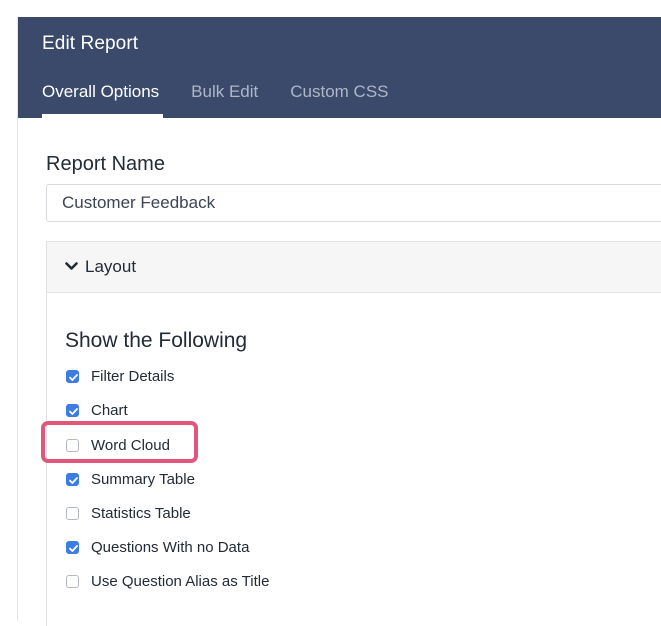 The height and width of the screenshot is (626, 661). I want to click on chevron-down-icon, so click(71, 266).